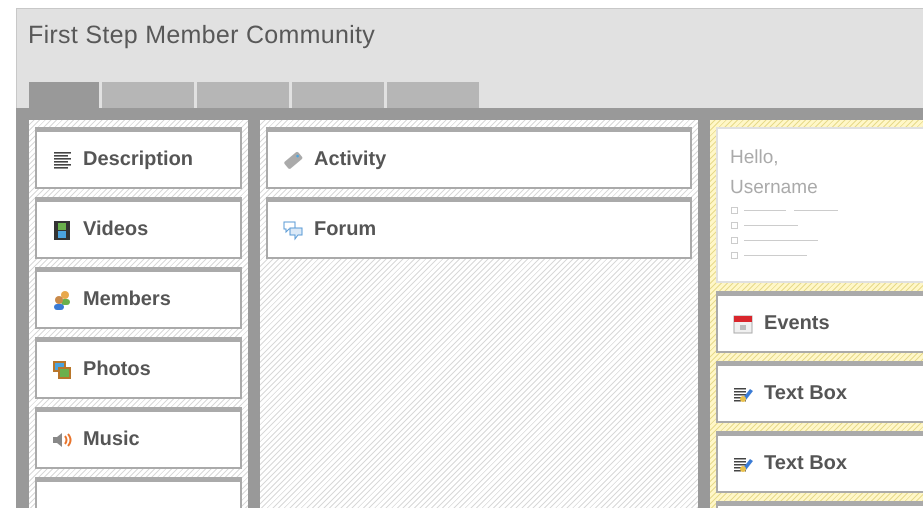 The image size is (923, 508). I want to click on widget-card: Events, so click(819, 322).